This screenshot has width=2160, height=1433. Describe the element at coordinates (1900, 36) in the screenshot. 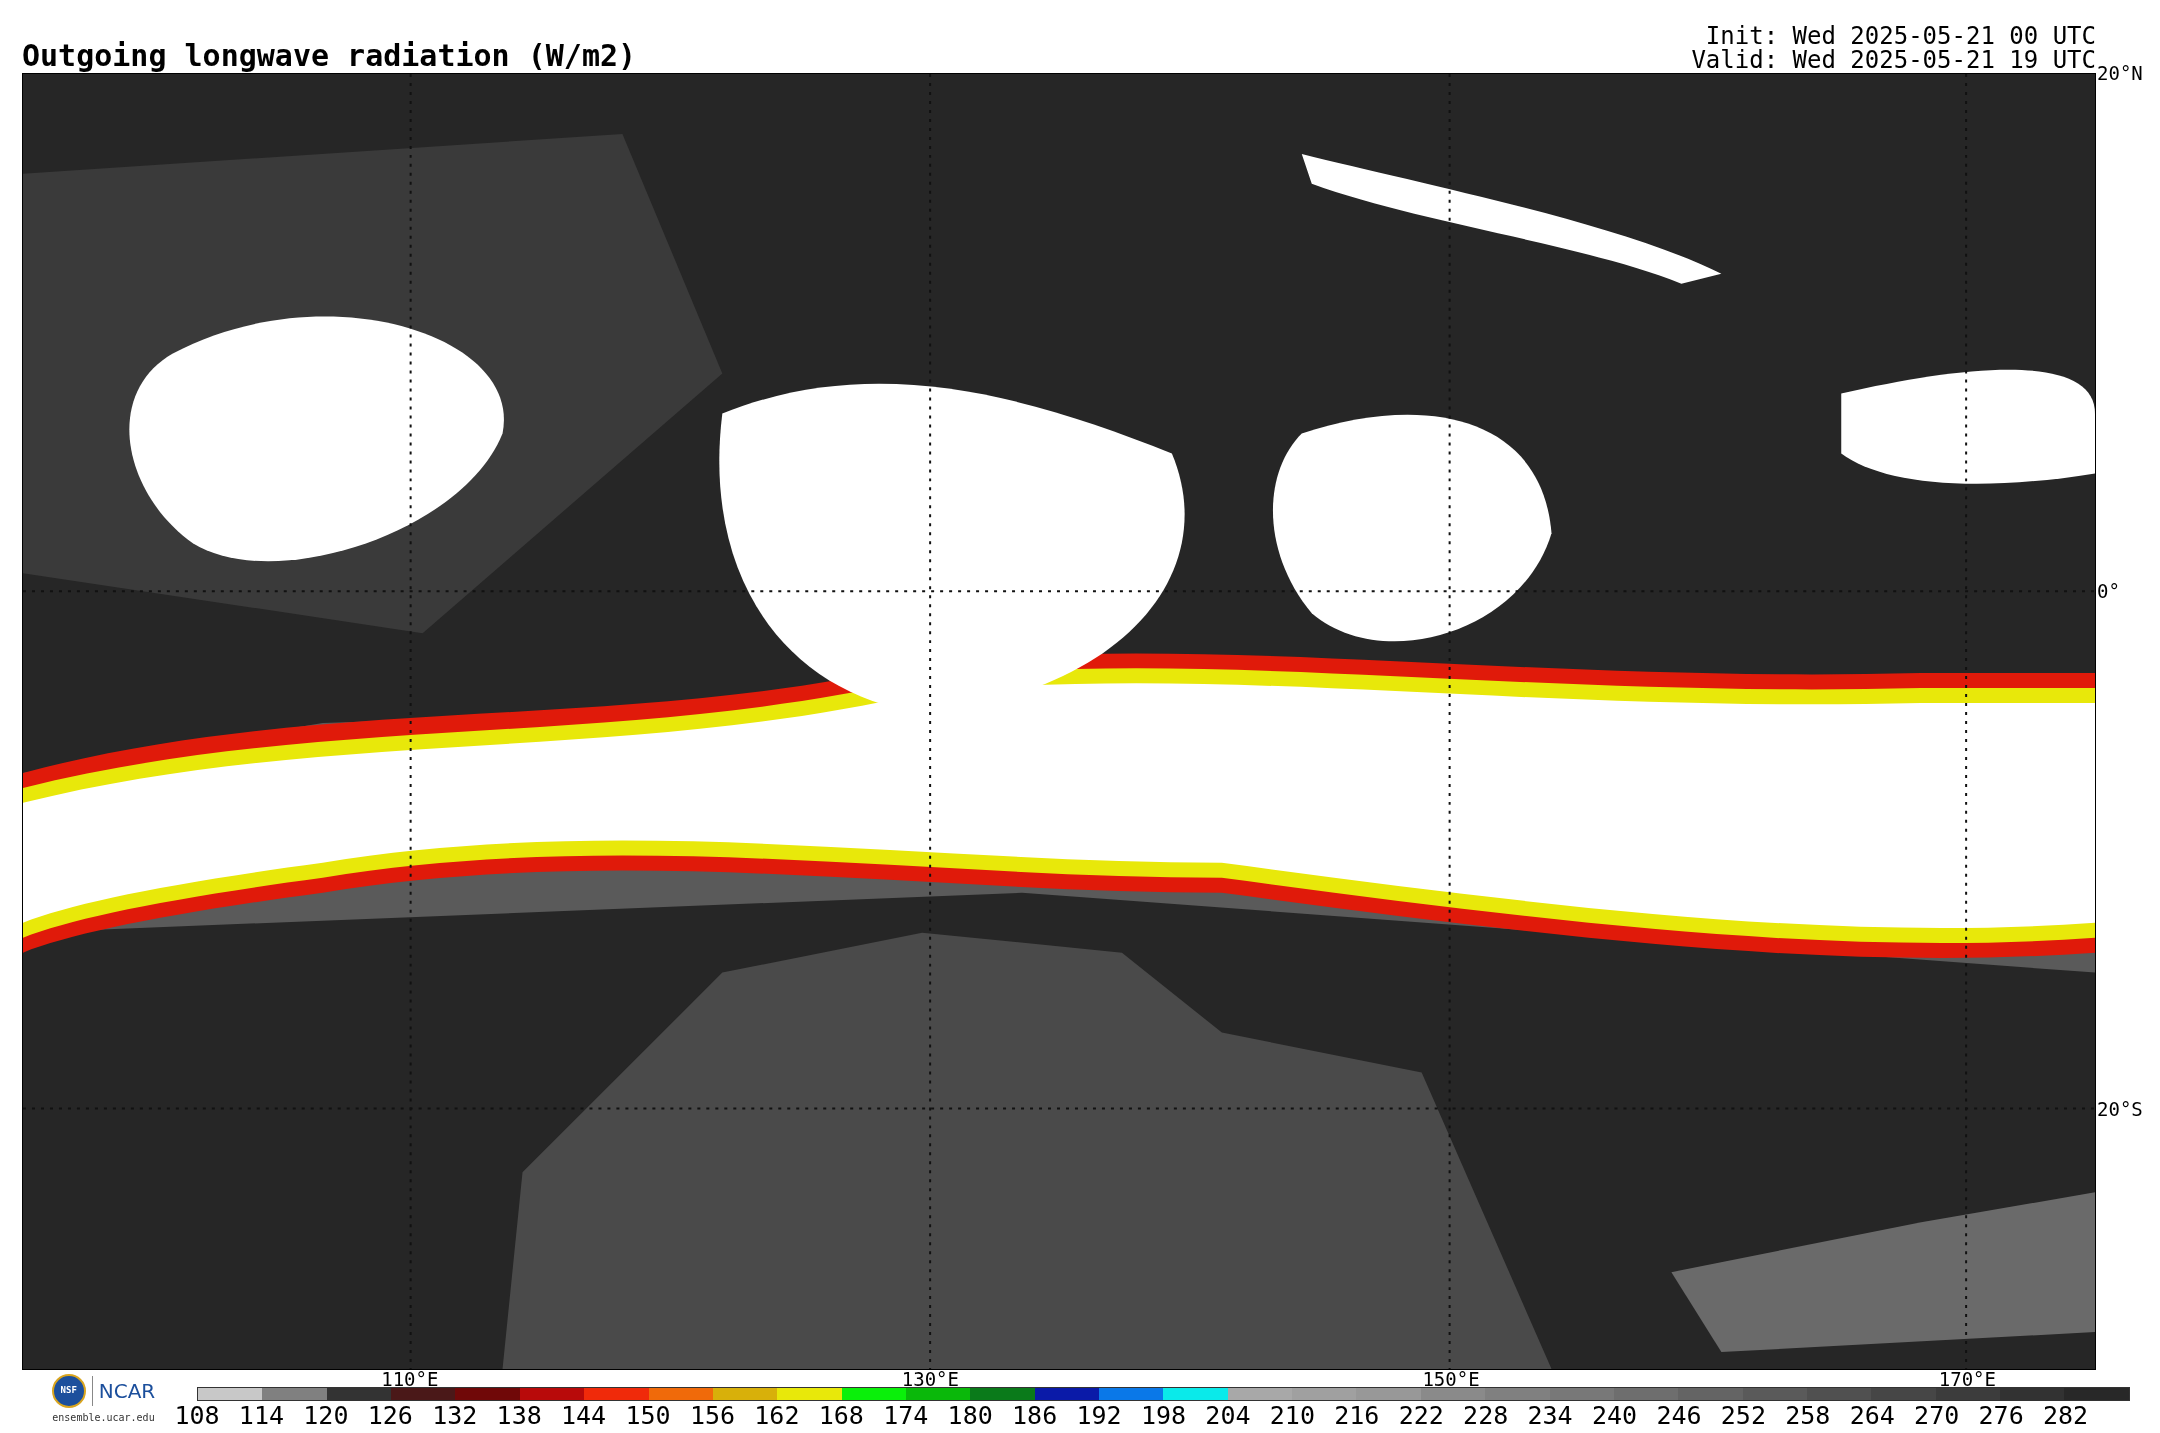

I see `run-time-text: Init: Wed 2025-05-21 00 UTC` at that location.